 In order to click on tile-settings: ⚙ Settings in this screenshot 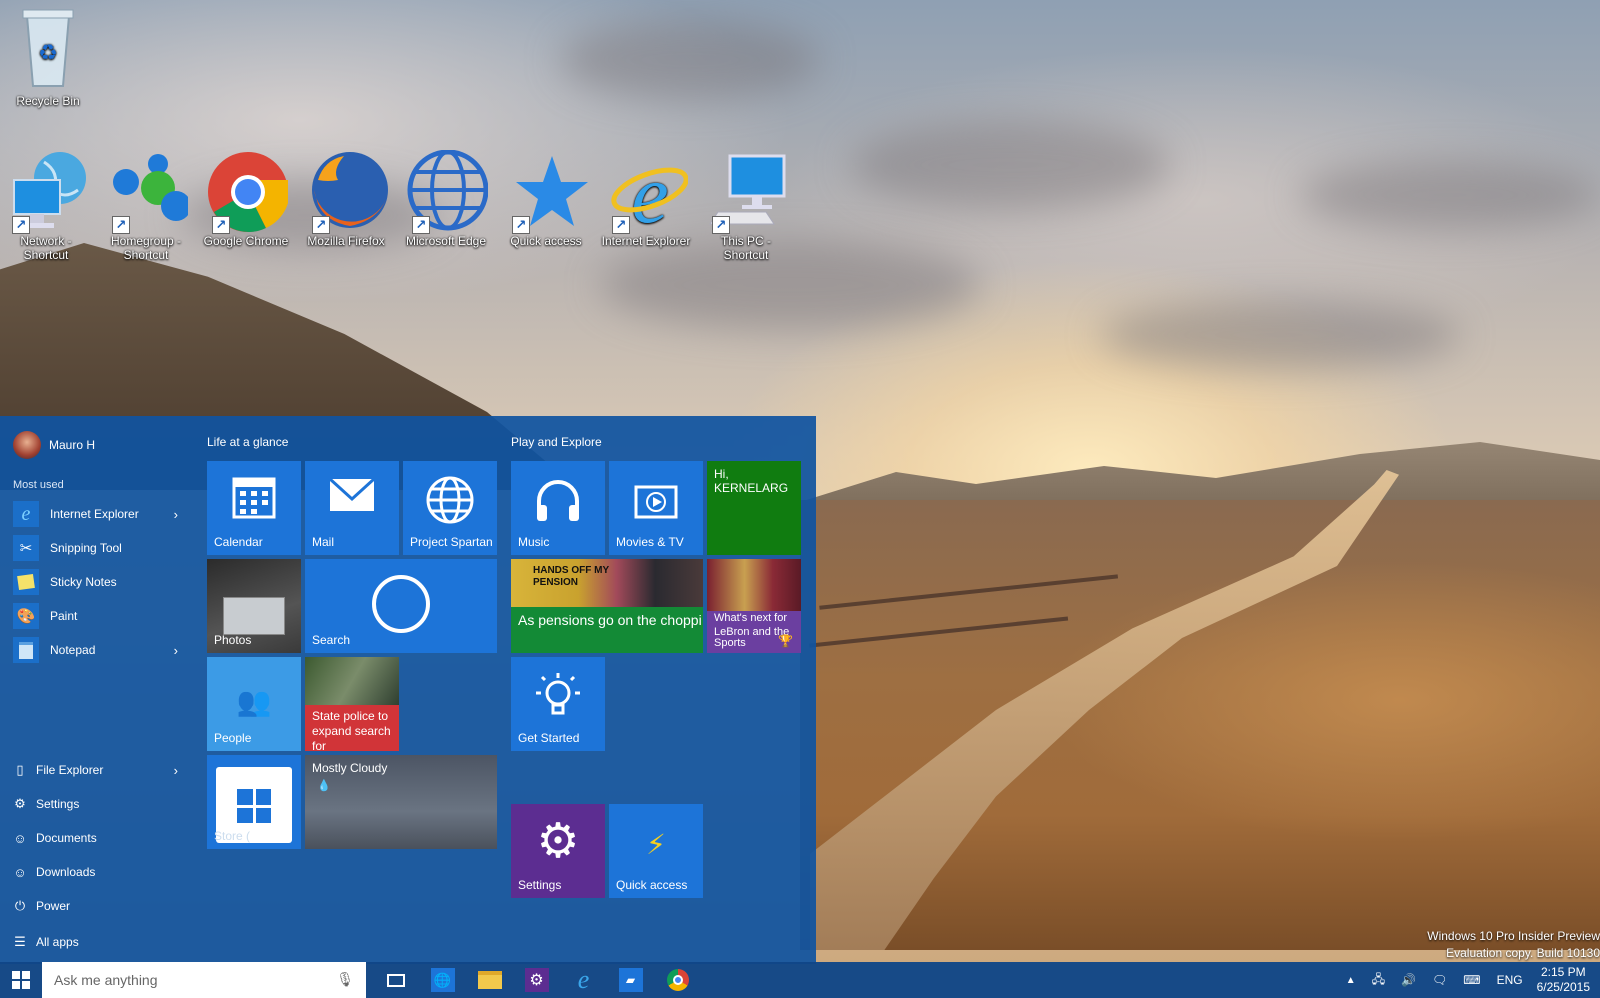, I will do `click(558, 851)`.